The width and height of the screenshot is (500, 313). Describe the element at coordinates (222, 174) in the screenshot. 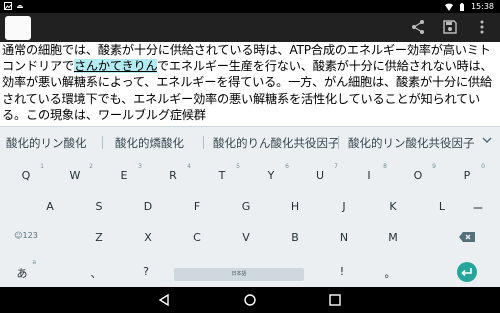

I see `key-t: T5` at that location.